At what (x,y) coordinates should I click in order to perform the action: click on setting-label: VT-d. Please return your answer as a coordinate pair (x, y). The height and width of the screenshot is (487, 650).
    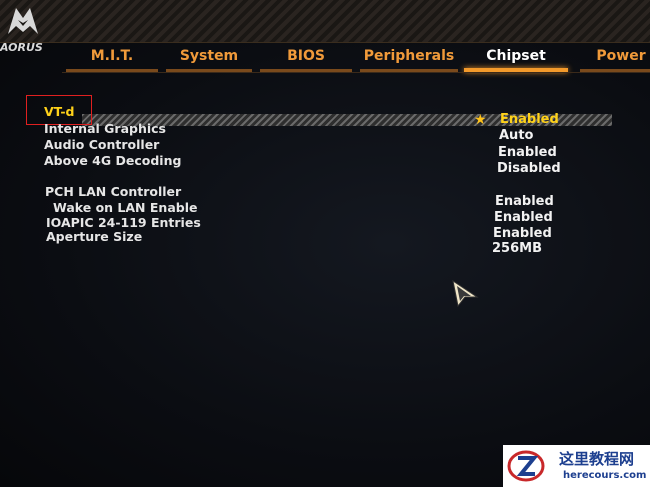
    Looking at the image, I should click on (59, 111).